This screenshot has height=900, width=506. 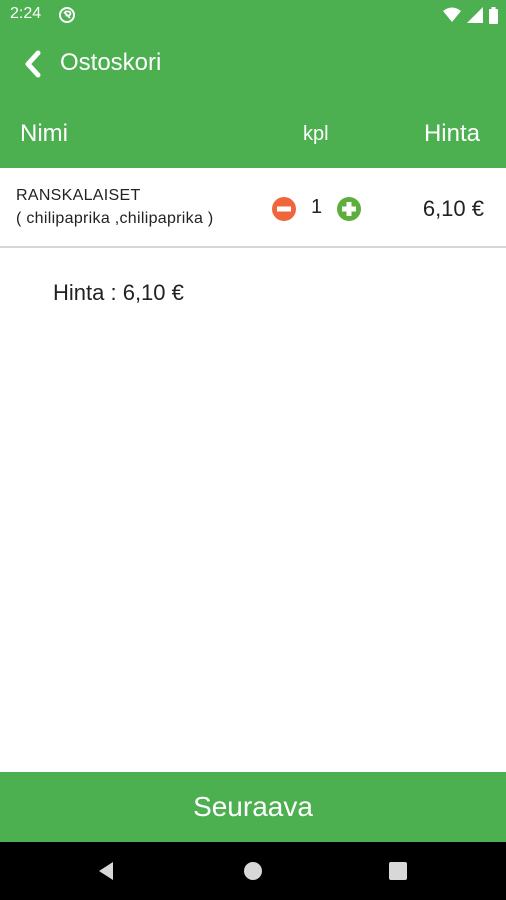 I want to click on column-header-name: Nimi, so click(x=44, y=133).